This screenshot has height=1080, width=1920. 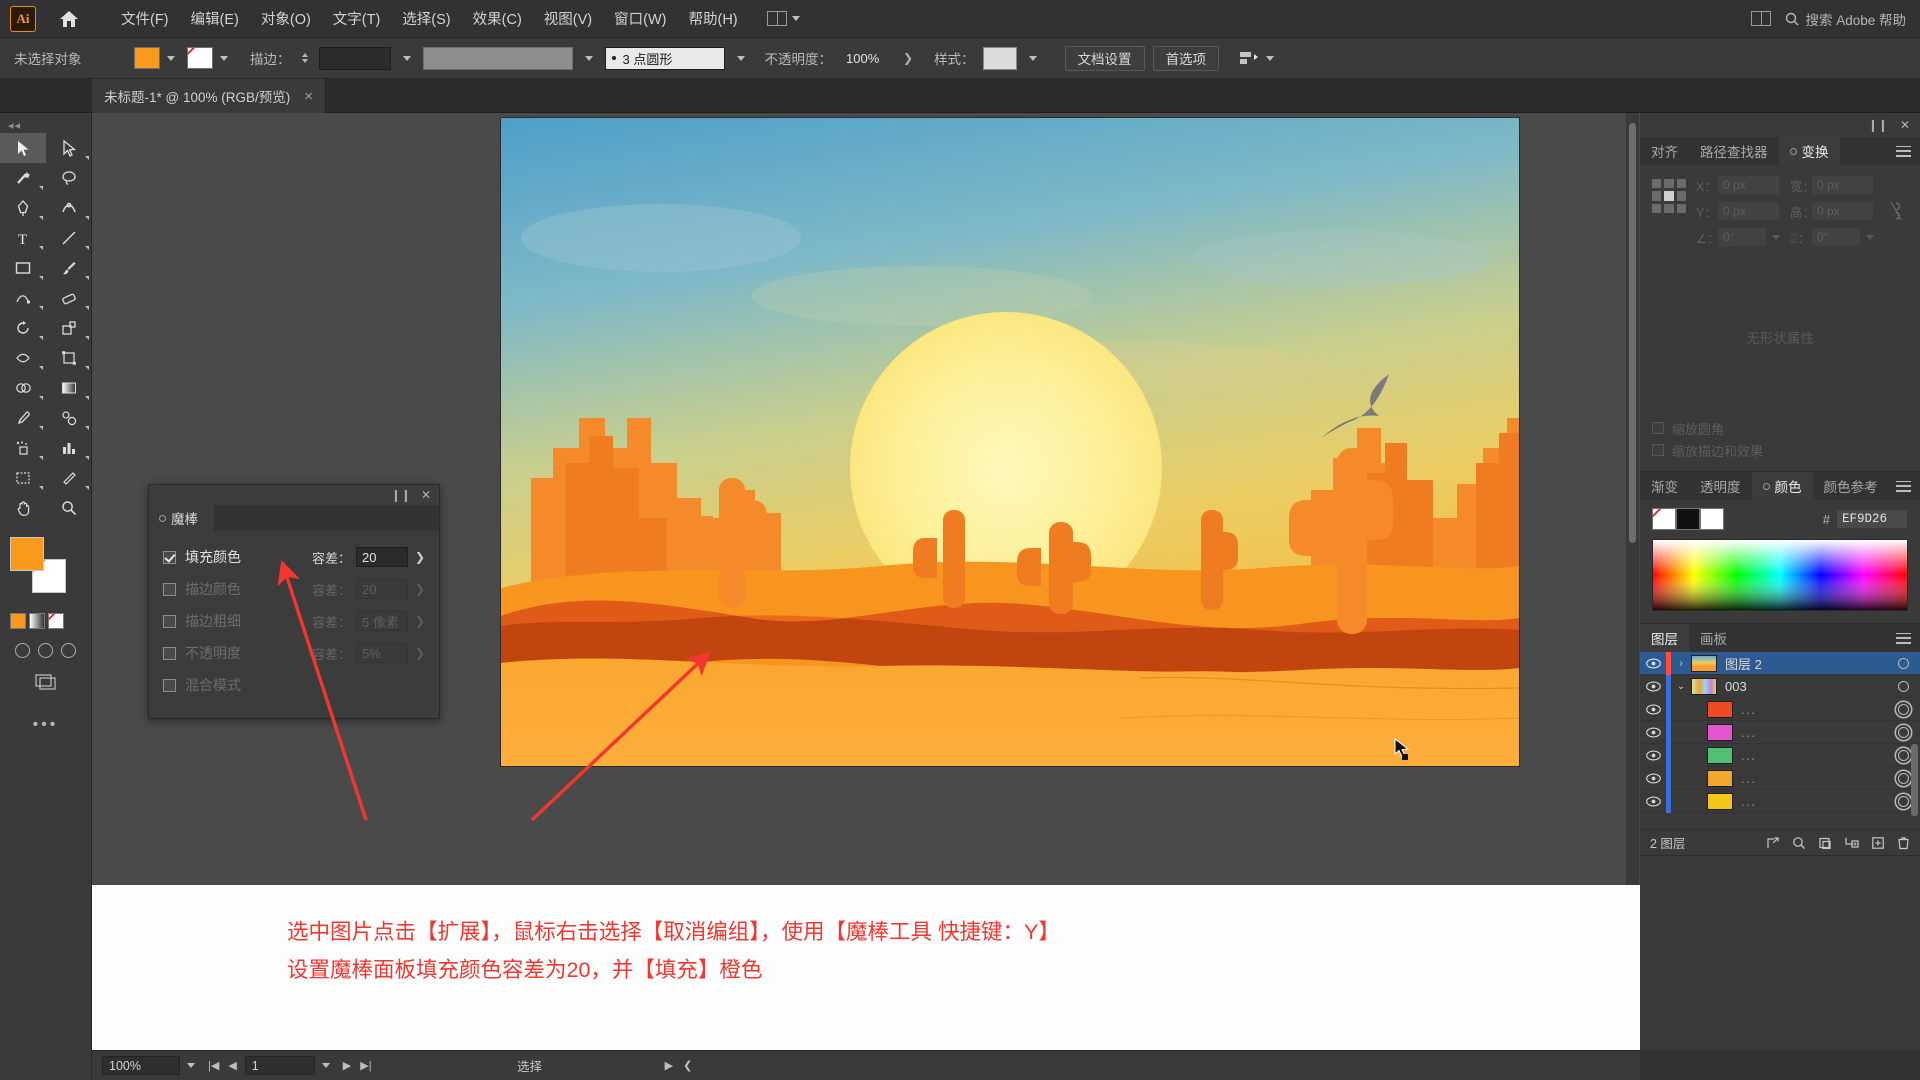 What do you see at coordinates (1836, 237) in the screenshot?
I see `transform-shear-input: 0°` at bounding box center [1836, 237].